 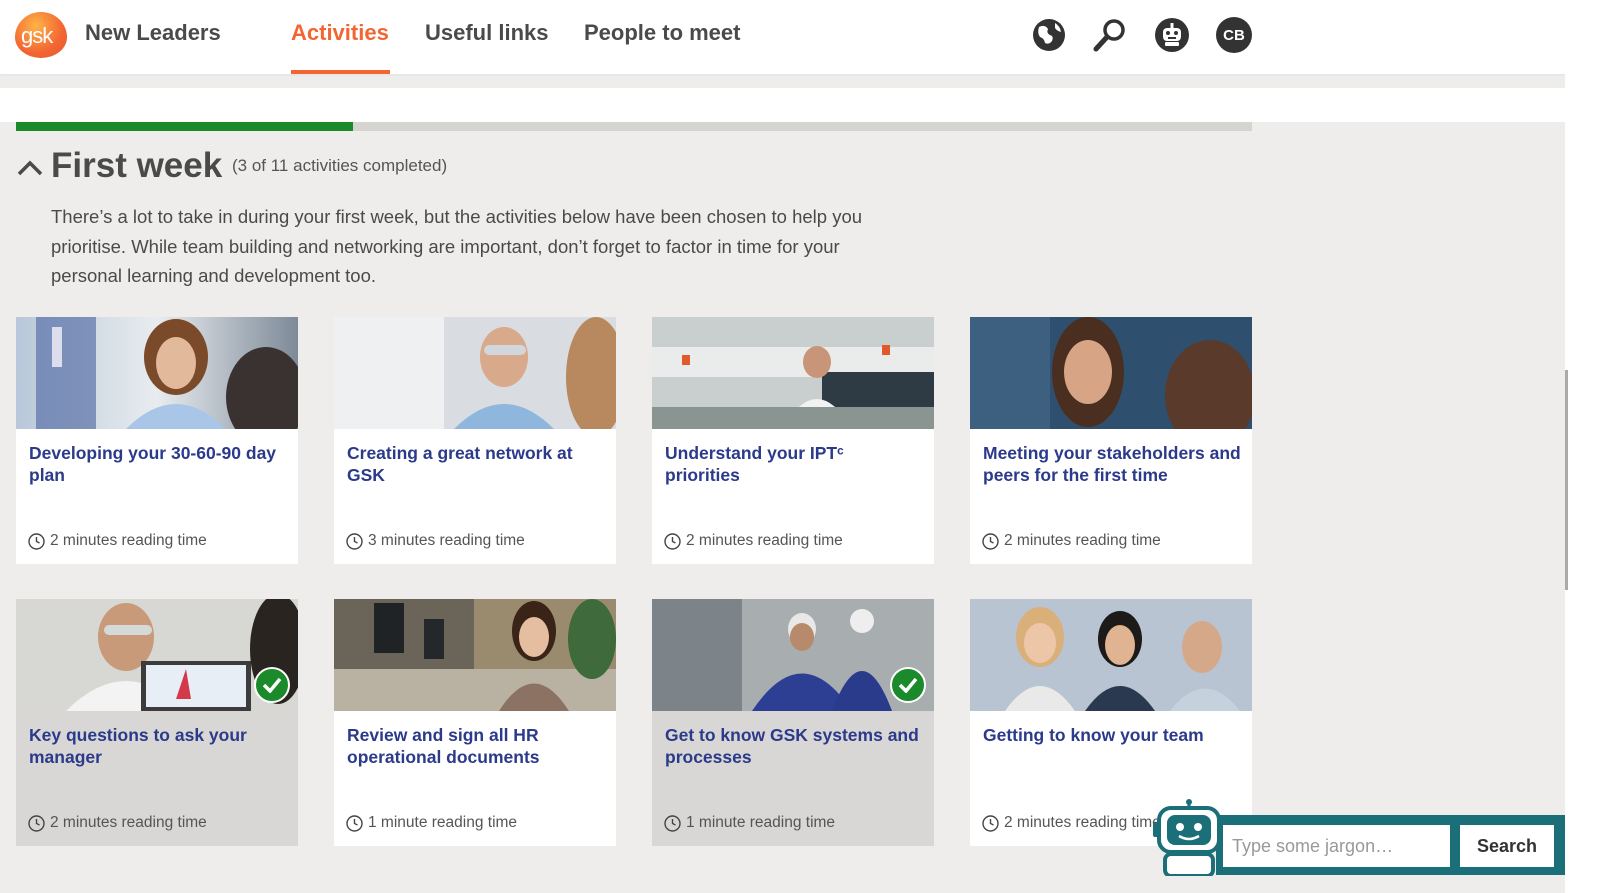 I want to click on collapse-chevron-icon, so click(x=30, y=167).